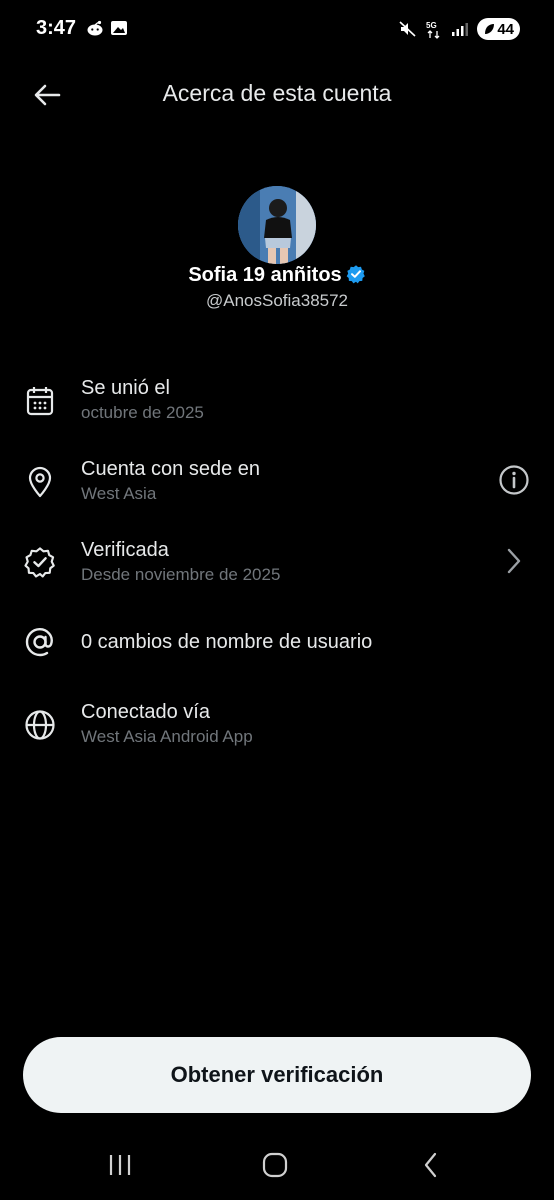 This screenshot has height=1200, width=554. I want to click on display-name: Sofia 19 anñitos, so click(277, 277).